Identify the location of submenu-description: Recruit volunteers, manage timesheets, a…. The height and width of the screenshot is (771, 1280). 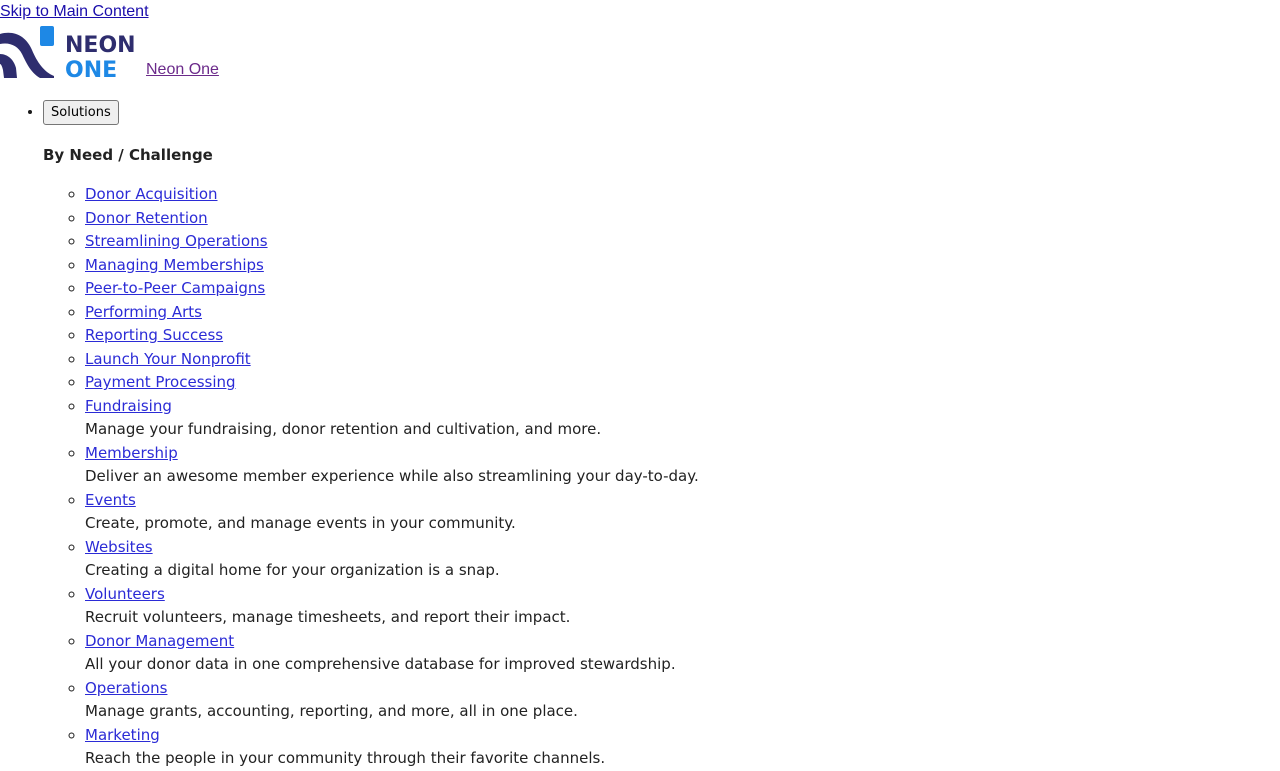
(328, 617).